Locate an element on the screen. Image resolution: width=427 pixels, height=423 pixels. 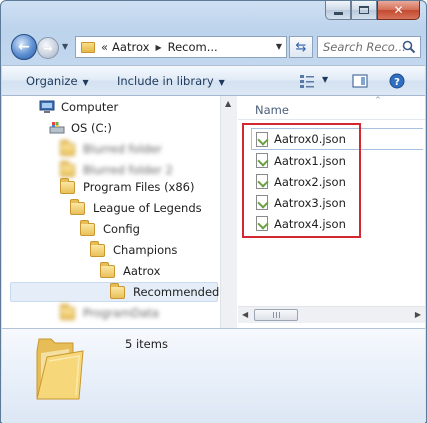
file-name: Aatrox2.json is located at coordinates (310, 181).